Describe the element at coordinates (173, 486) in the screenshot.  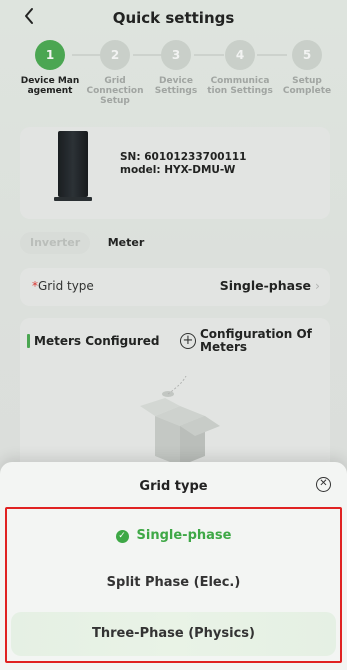
I see `sheet-title: Grid type` at that location.